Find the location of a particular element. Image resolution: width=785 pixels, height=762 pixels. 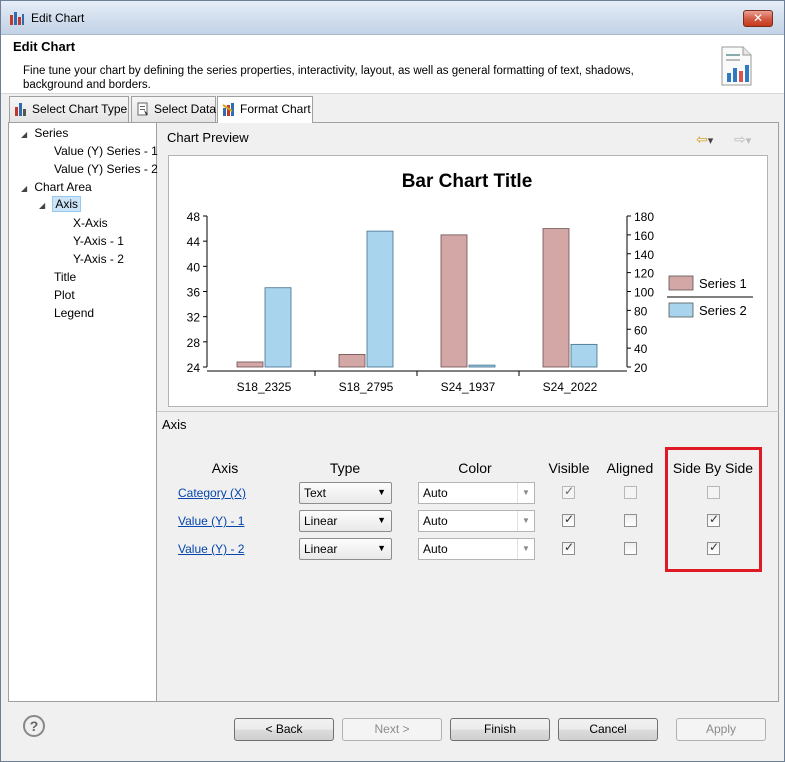

chart-type-icon is located at coordinates (20, 109).